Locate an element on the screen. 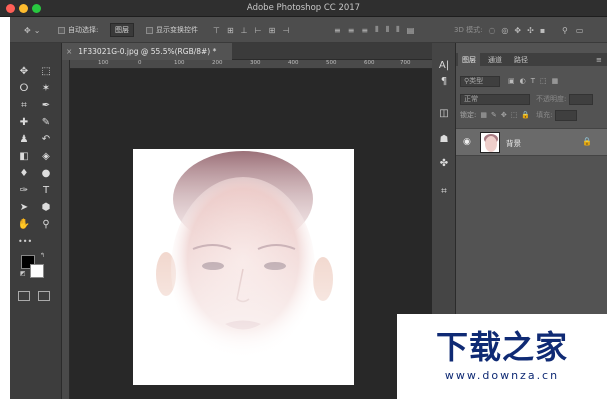 This screenshot has height=399, width=607. opacity-field is located at coordinates (581, 99).